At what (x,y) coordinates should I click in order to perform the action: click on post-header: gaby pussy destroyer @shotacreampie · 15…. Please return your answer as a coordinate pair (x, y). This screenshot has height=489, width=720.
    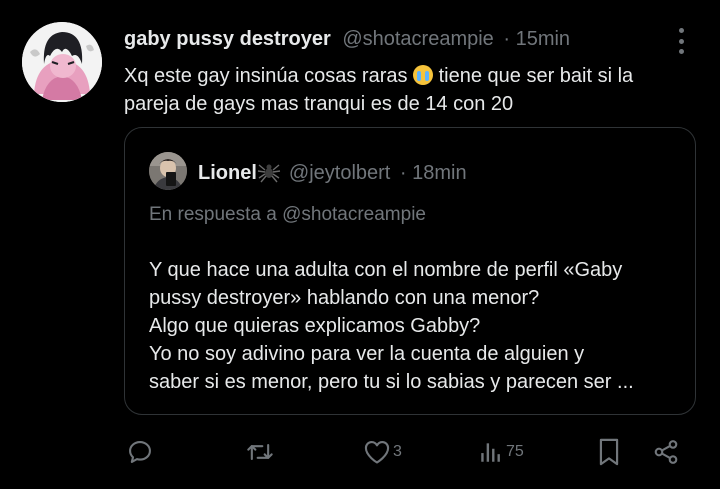
    Looking at the image, I should click on (394, 39).